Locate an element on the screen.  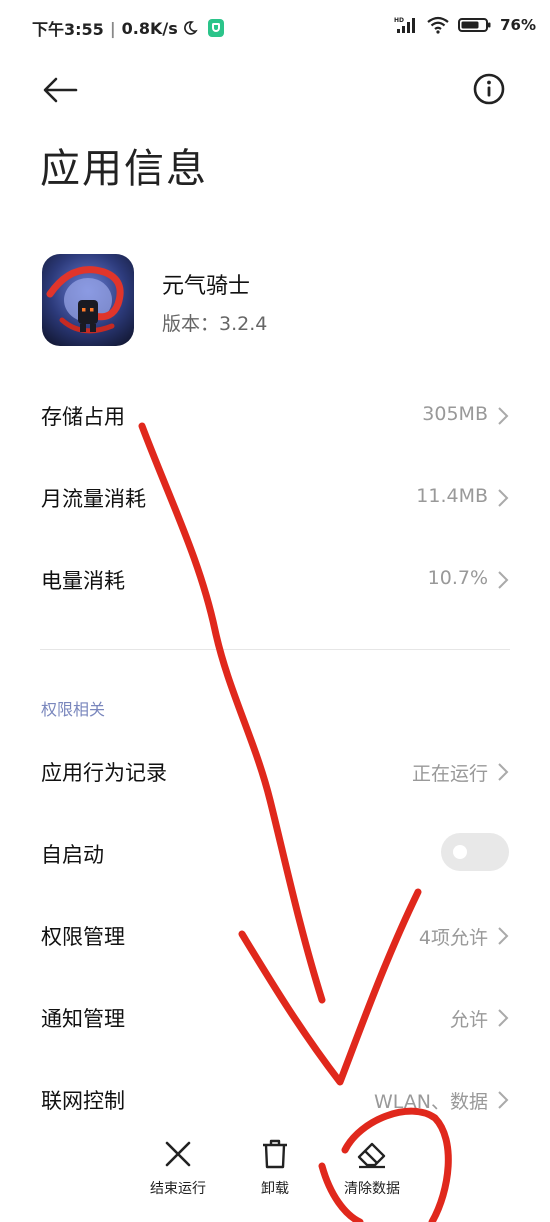
autostart-toggle is located at coordinates (475, 852).